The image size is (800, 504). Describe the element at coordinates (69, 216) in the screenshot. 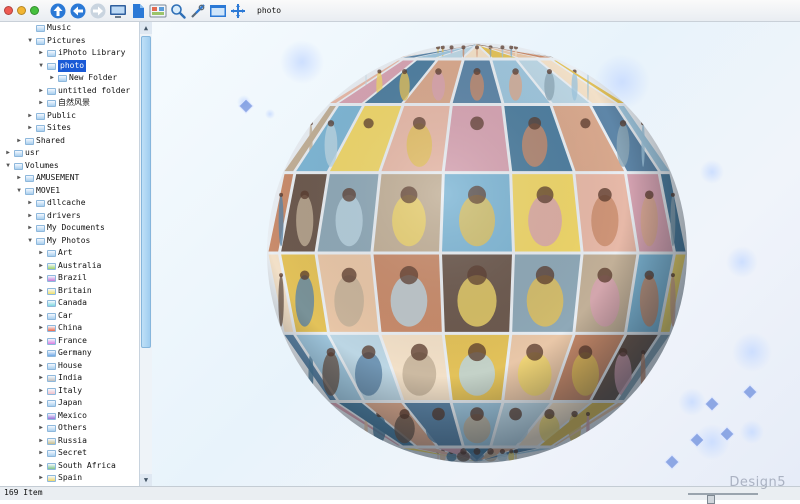

I see `tree-item: ▶ drivers` at that location.